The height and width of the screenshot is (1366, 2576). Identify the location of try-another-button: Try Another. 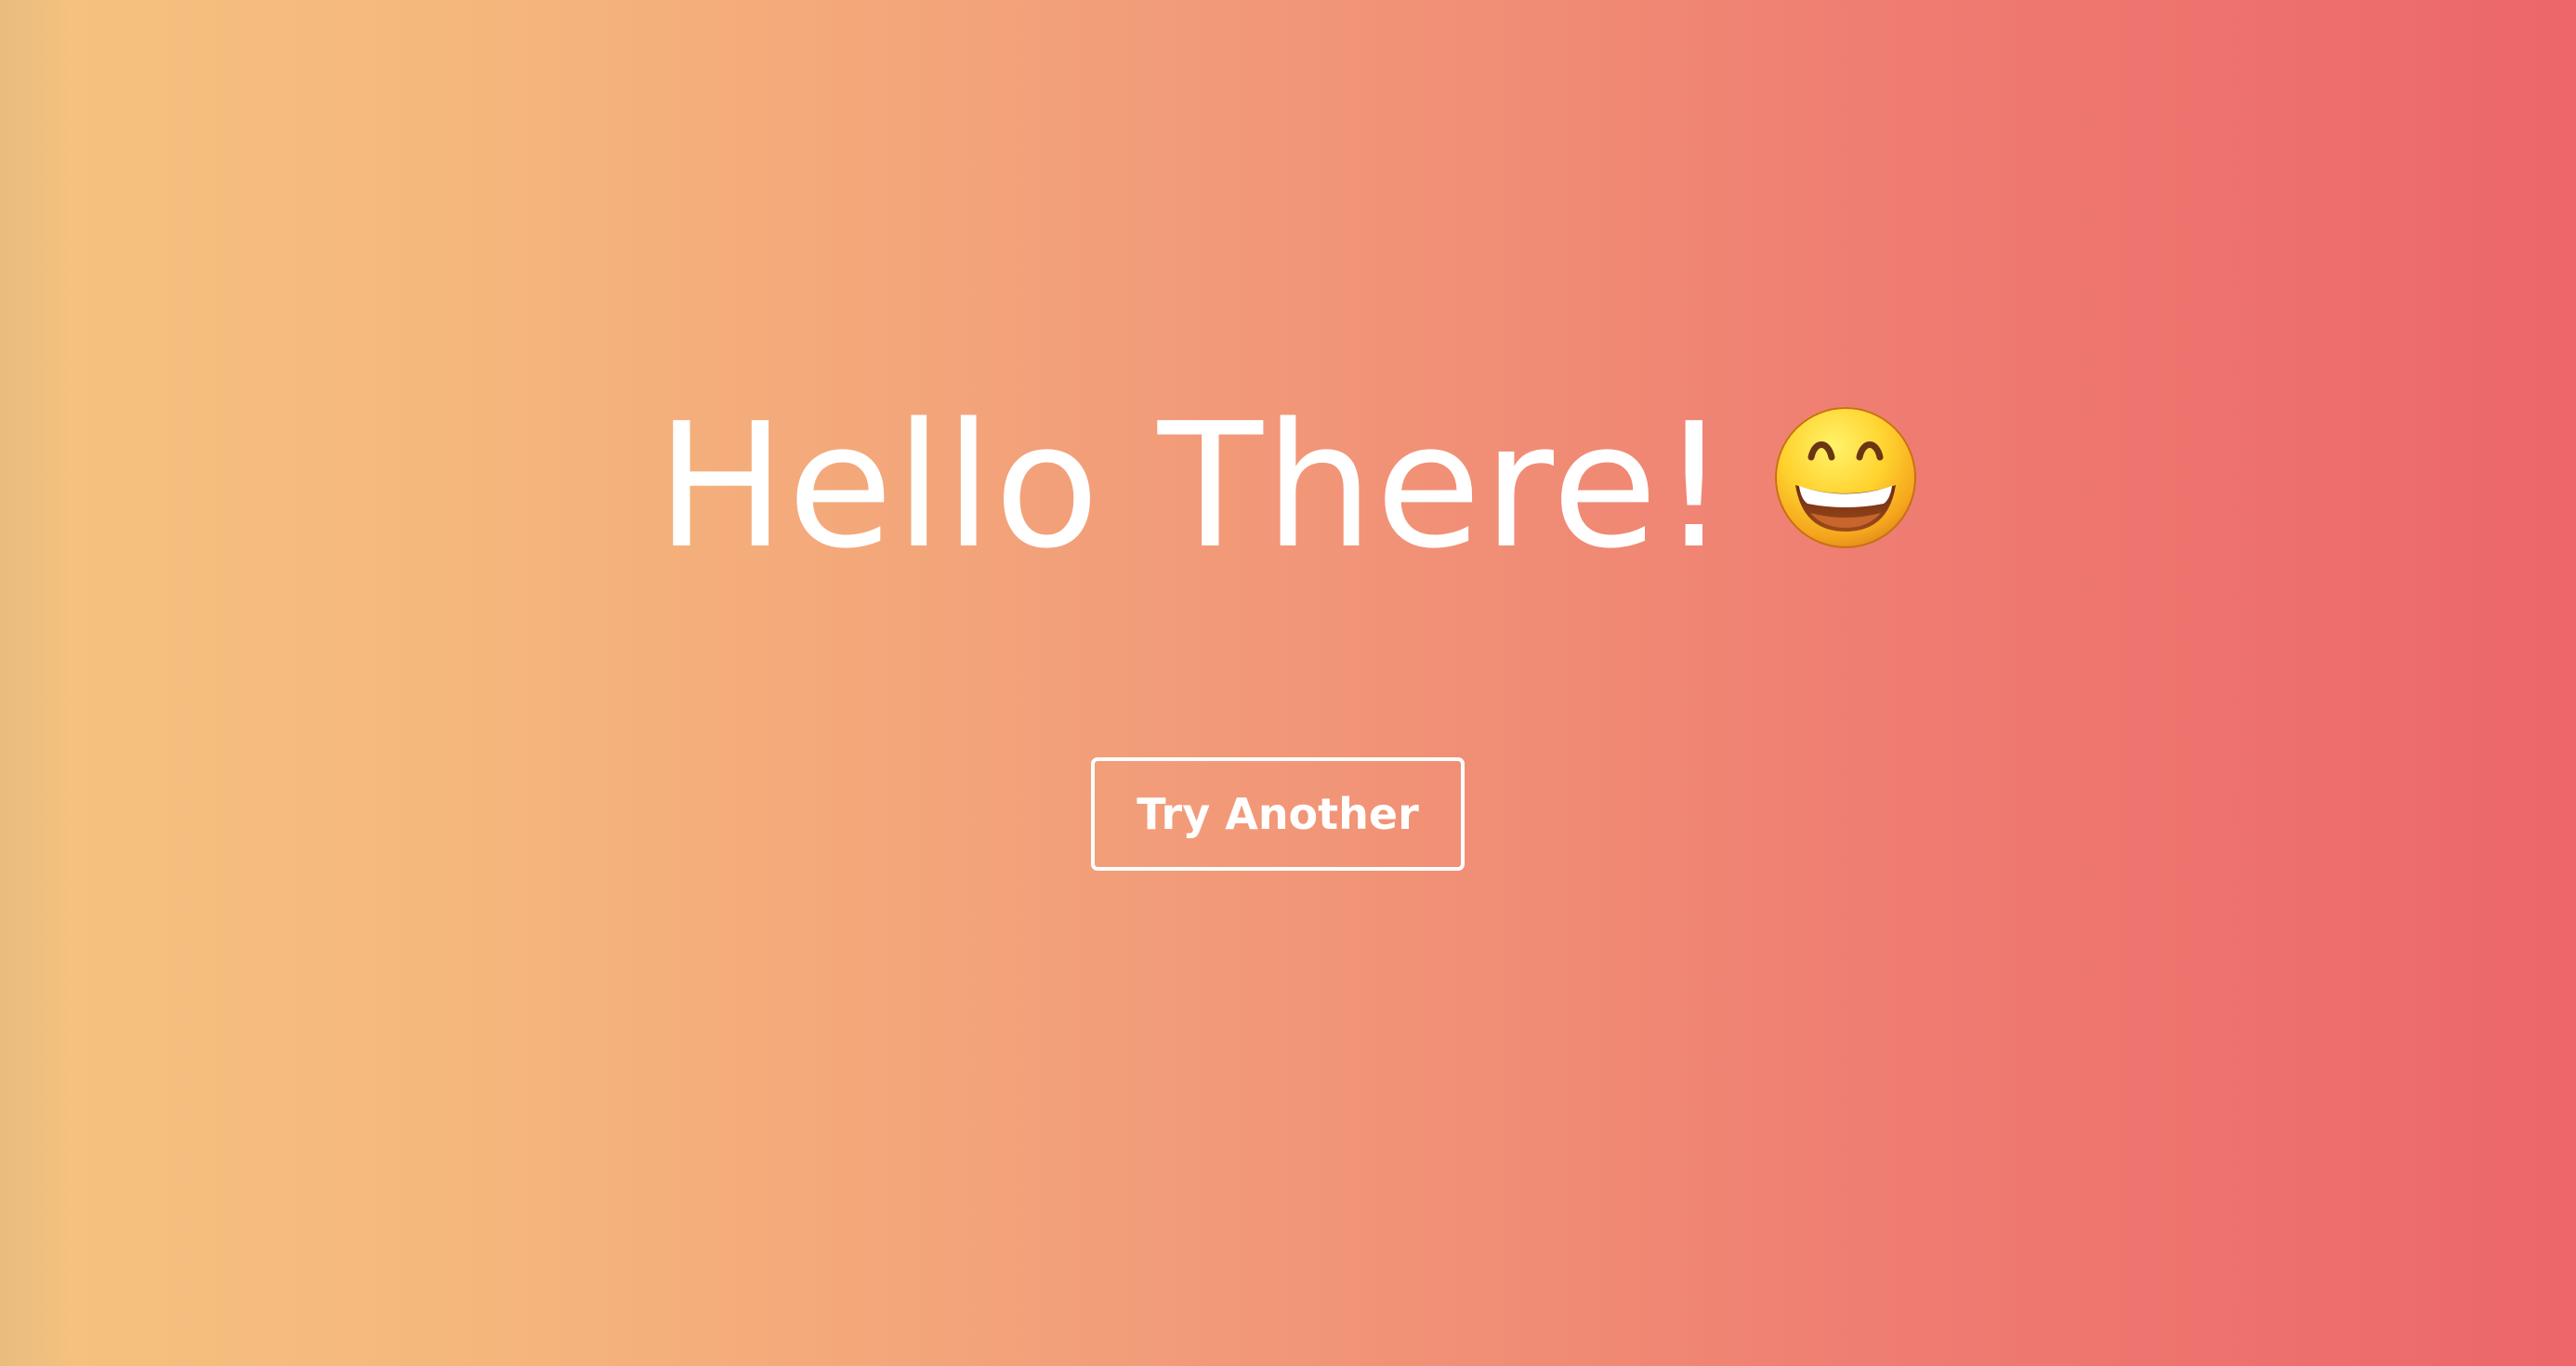
(1278, 814).